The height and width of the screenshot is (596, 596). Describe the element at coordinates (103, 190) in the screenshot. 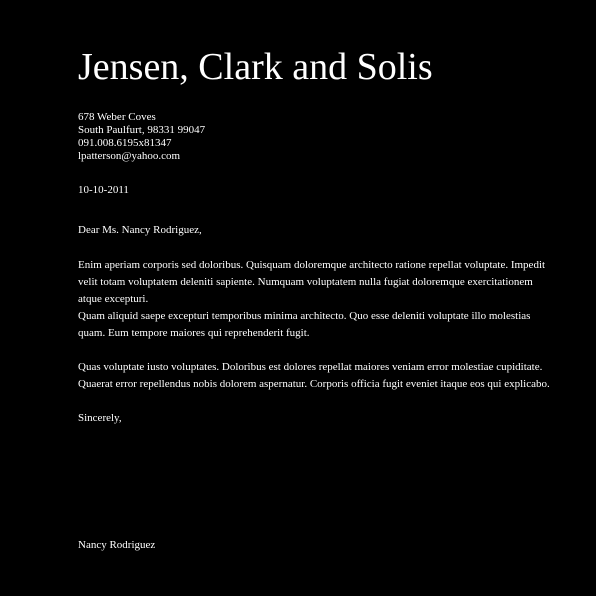

I see `letter-date: 10-10-2011` at that location.